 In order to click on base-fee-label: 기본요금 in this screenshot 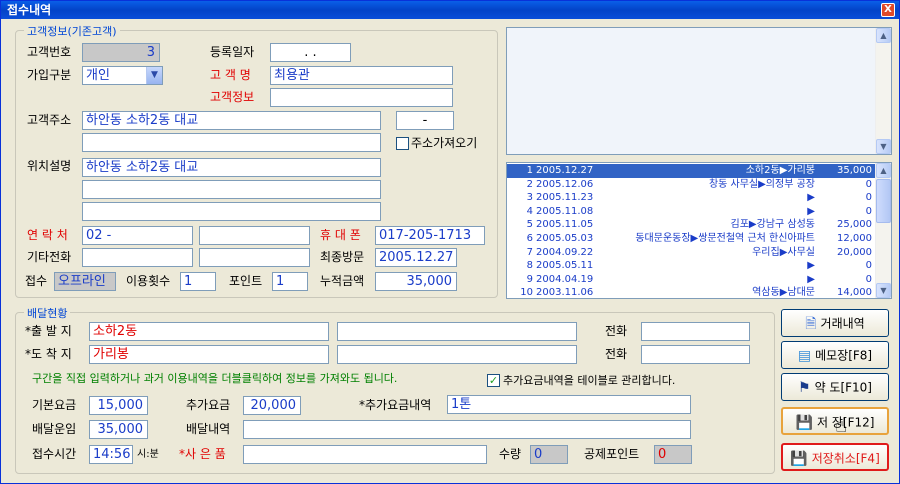, I will do `click(54, 405)`.